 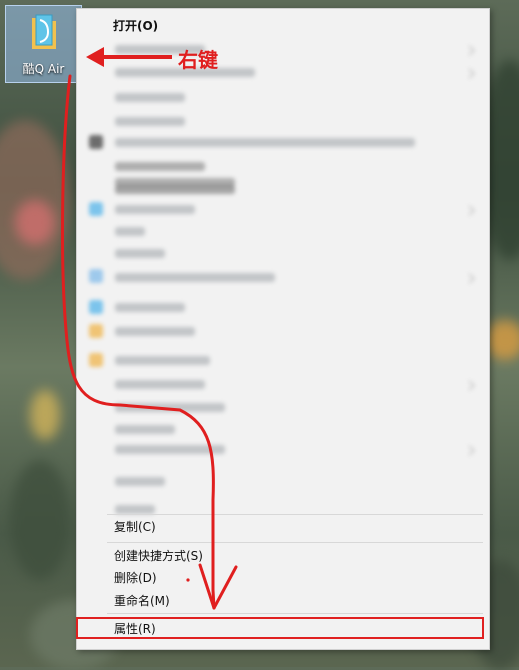 What do you see at coordinates (95, 57) in the screenshot?
I see `arrow-head-left-icon` at bounding box center [95, 57].